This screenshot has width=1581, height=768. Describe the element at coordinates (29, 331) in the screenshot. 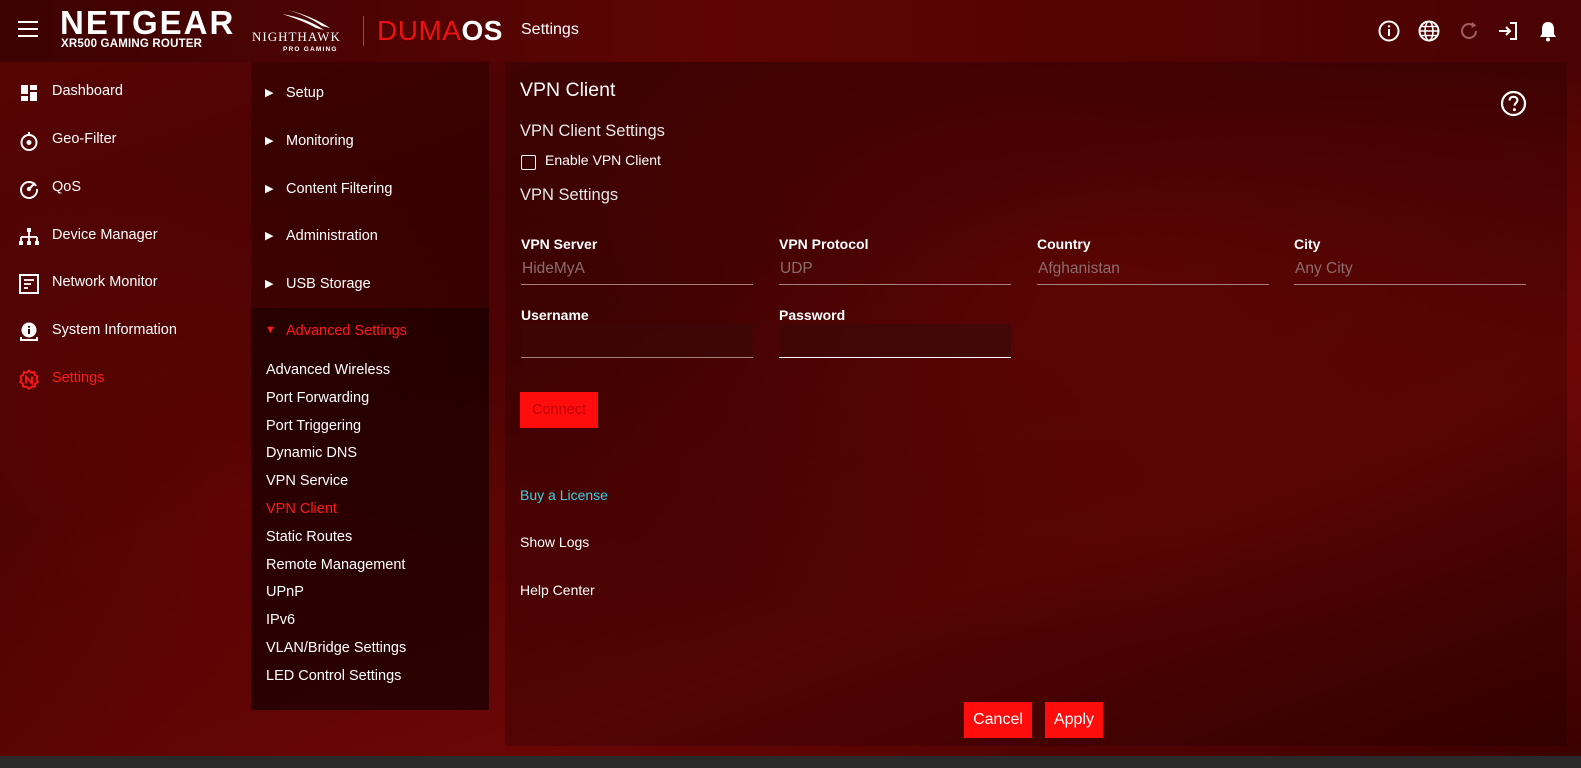

I see `system-info-icon` at that location.